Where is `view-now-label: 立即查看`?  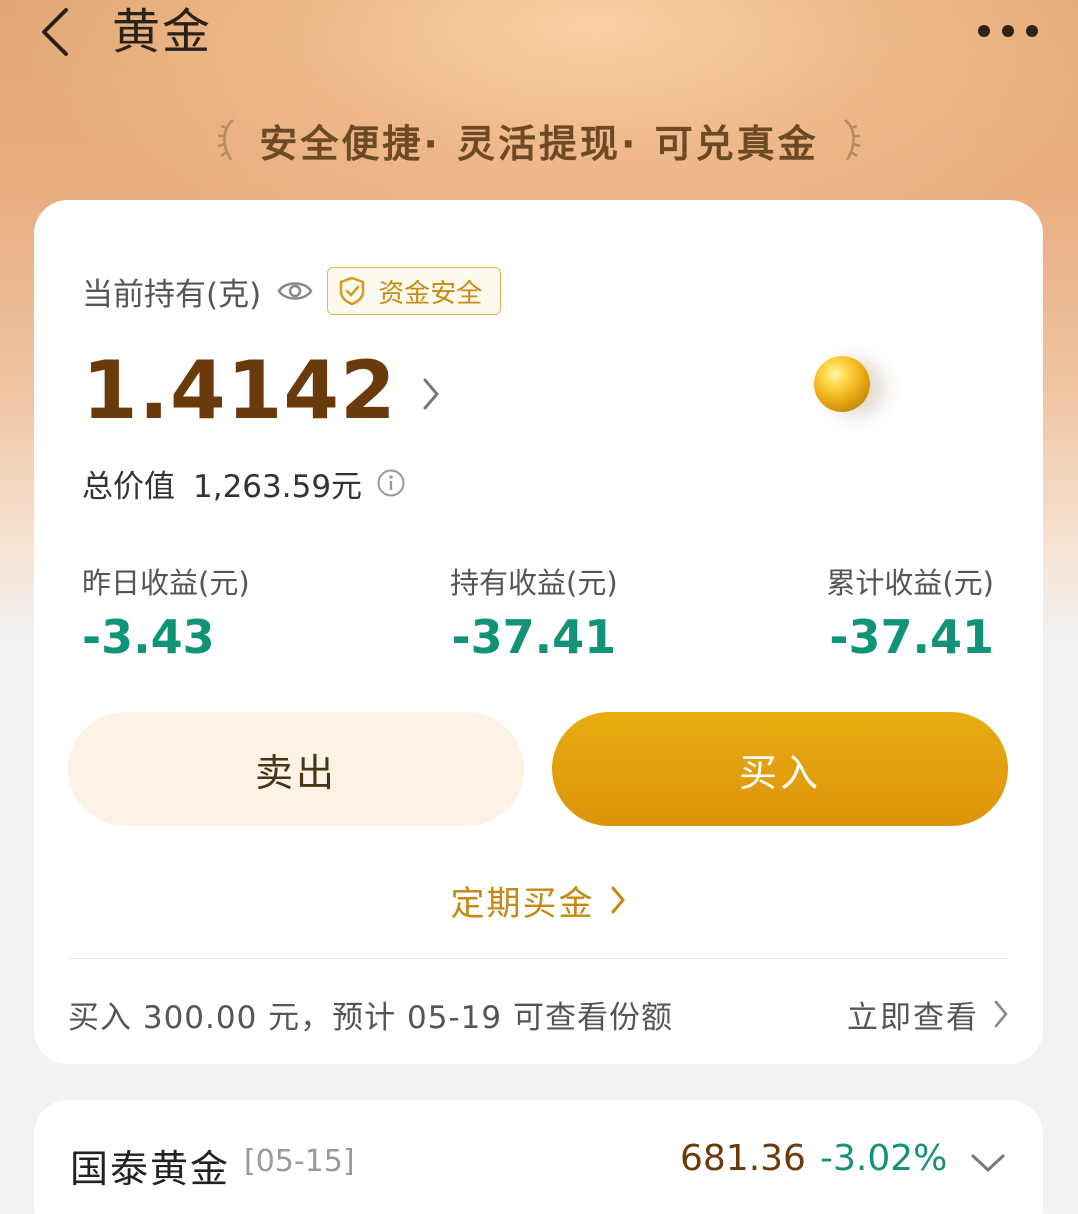 view-now-label: 立即查看 is located at coordinates (913, 1017).